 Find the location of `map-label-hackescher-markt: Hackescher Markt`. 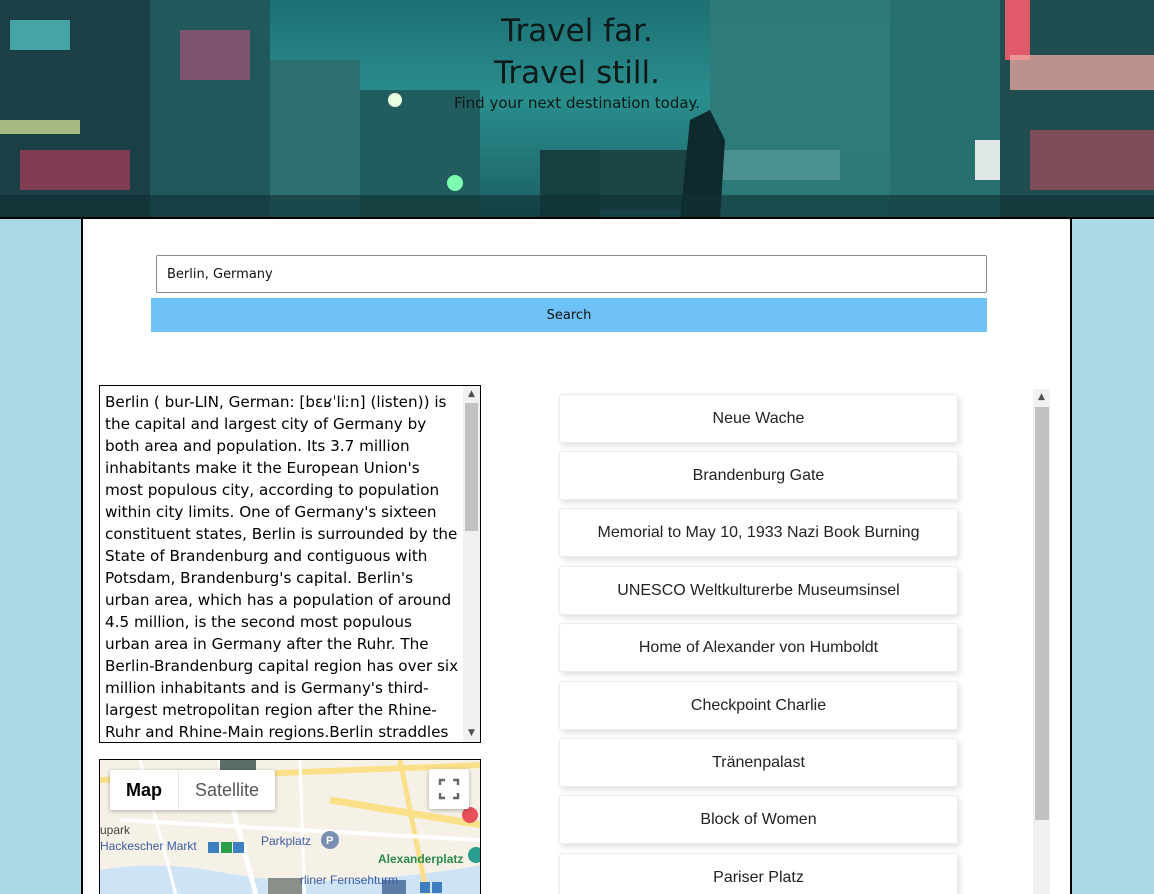

map-label-hackescher-markt: Hackescher Markt is located at coordinates (148, 846).